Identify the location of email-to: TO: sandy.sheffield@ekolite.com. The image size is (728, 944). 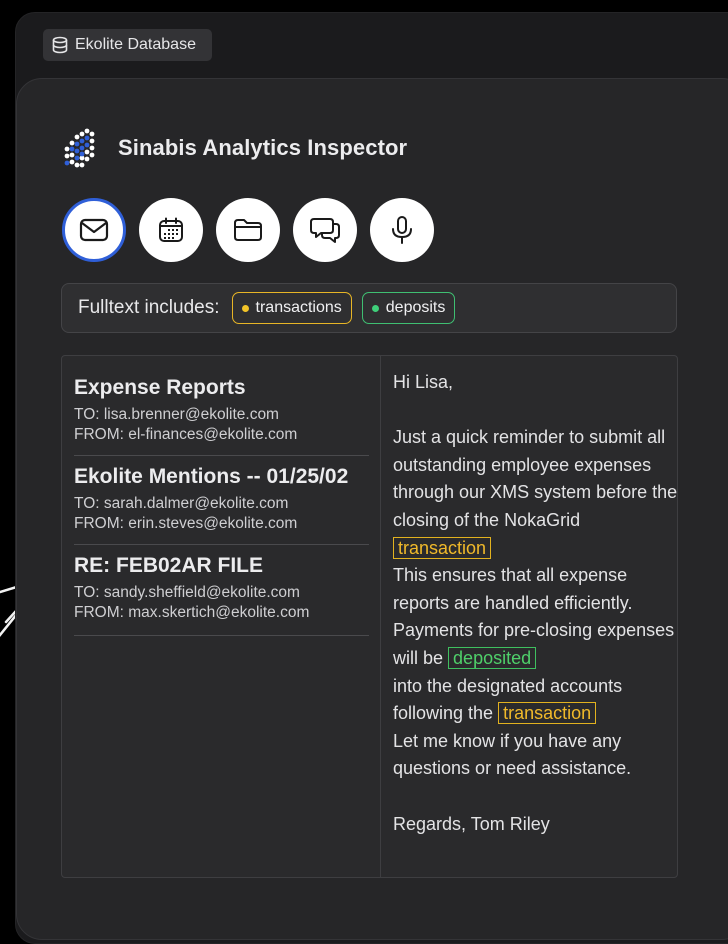
(187, 592).